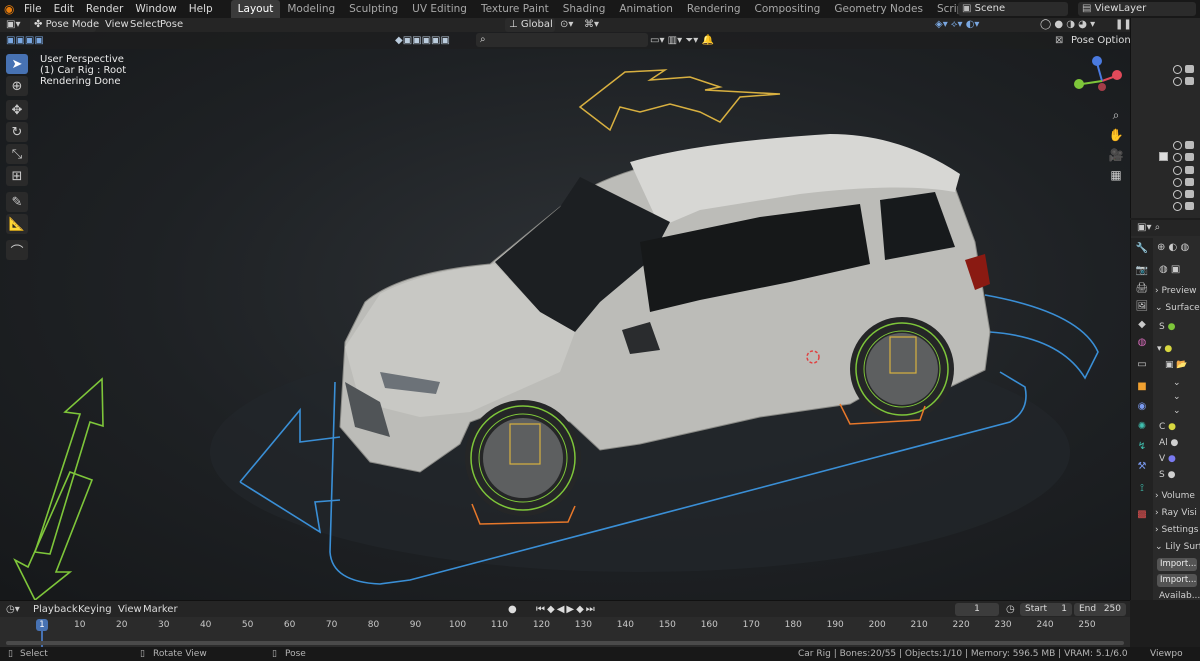 The image size is (1200, 661). What do you see at coordinates (311, 9) in the screenshot?
I see `tab-modeling: Modeling` at bounding box center [311, 9].